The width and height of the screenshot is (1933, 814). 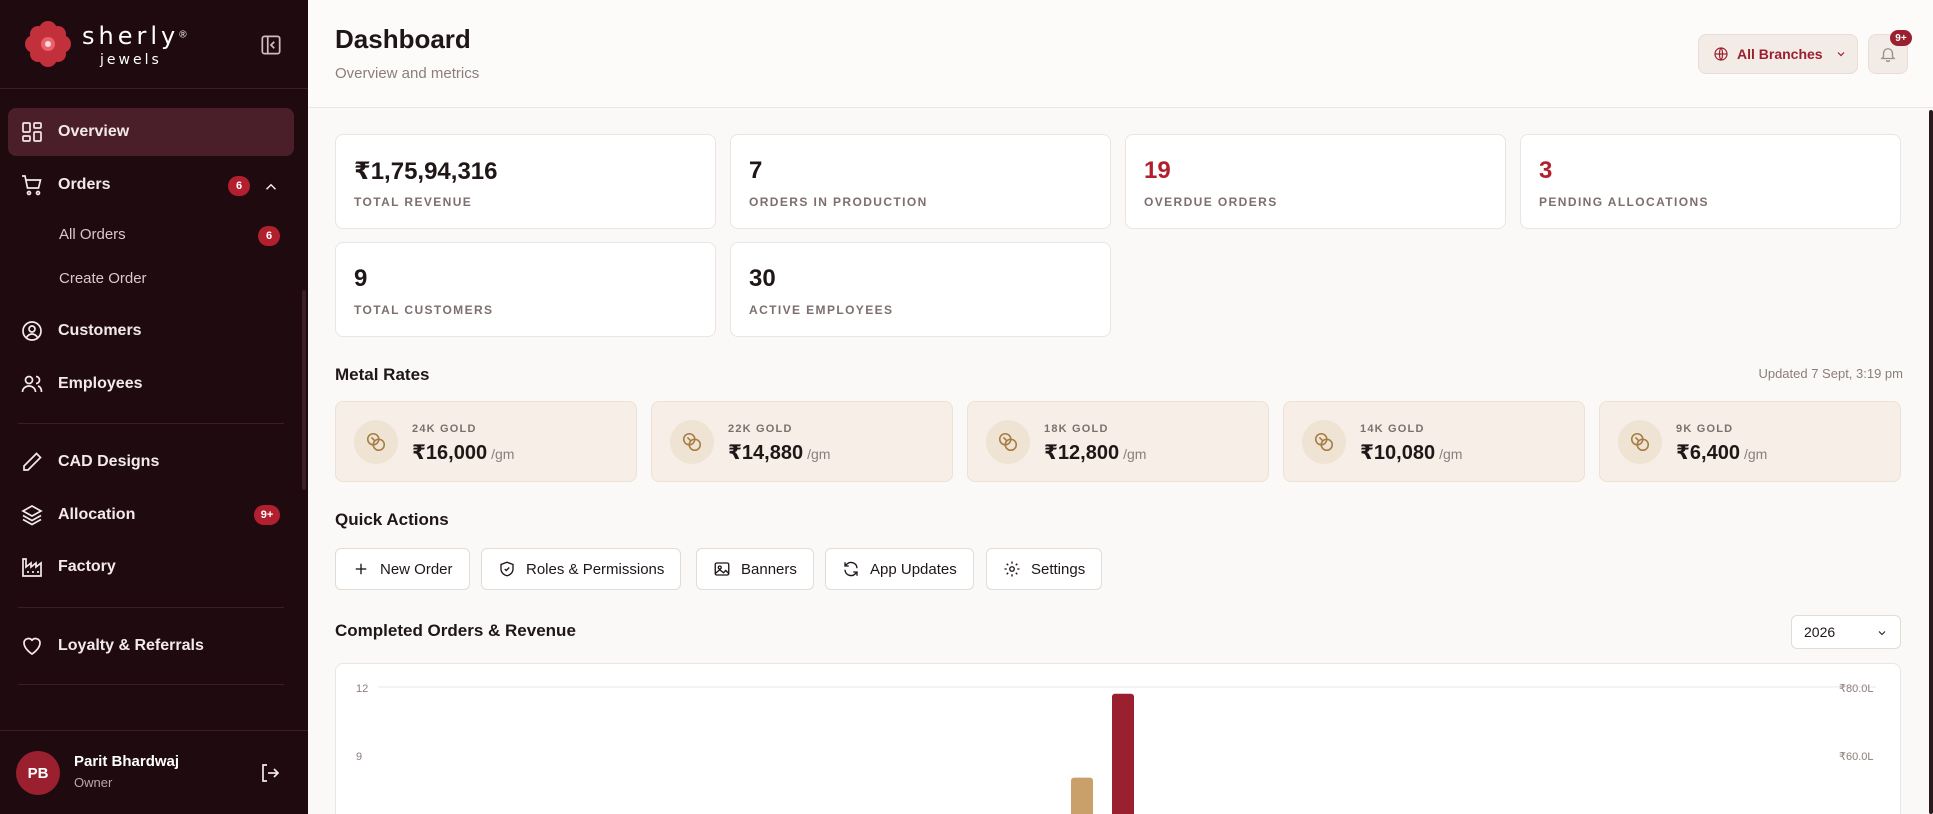 What do you see at coordinates (151, 515) in the screenshot?
I see `sidebar-item-allocation: Allocation` at bounding box center [151, 515].